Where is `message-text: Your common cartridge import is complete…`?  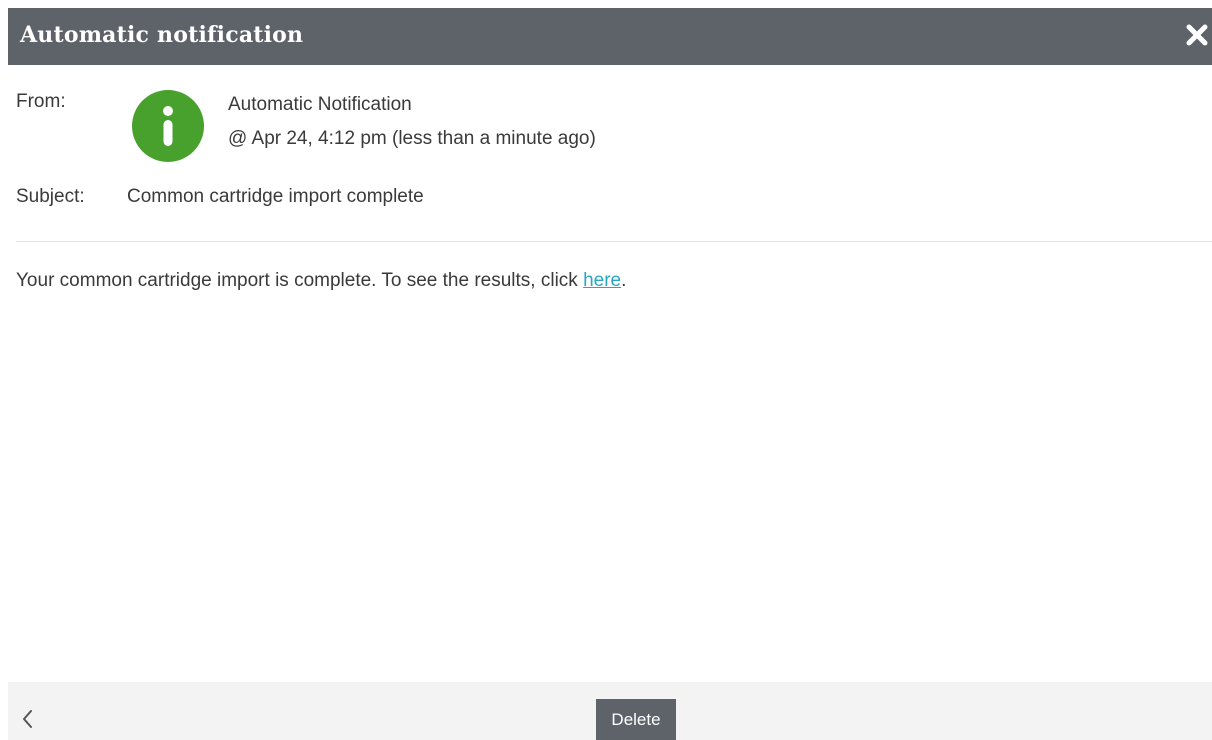
message-text: Your common cartridge import is complete… is located at coordinates (321, 281).